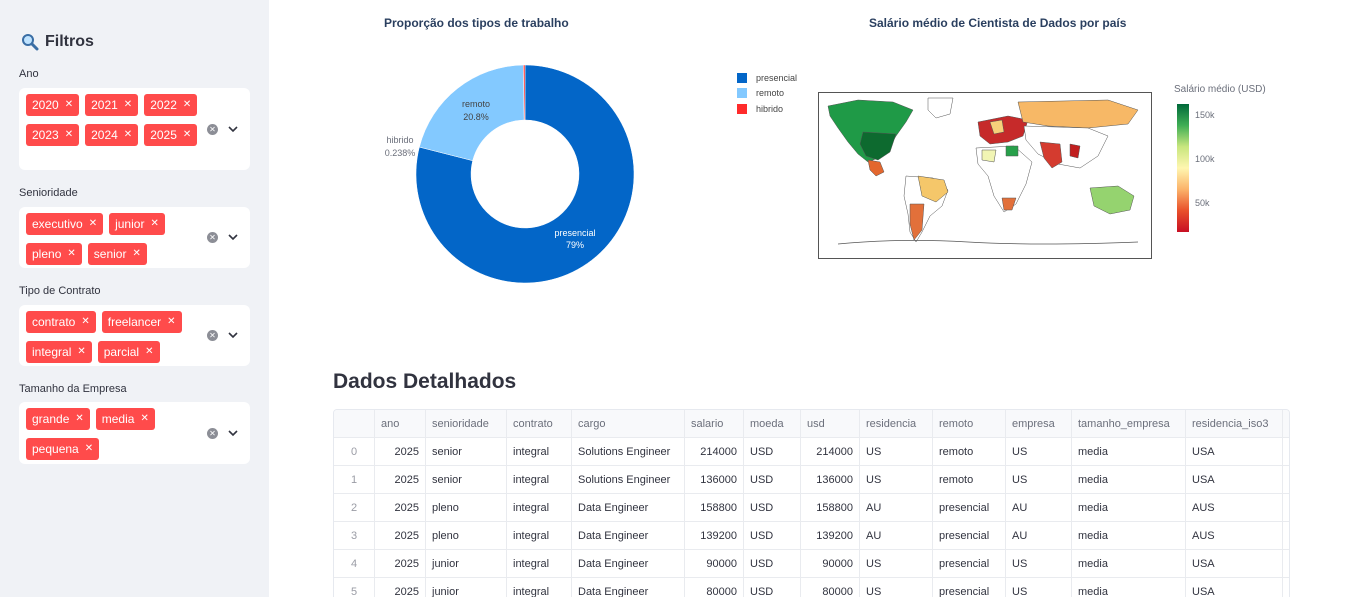  What do you see at coordinates (134, 433) in the screenshot?
I see `multiselect-tamanho: grande ✕ media ✕ pequena ✕ ✕` at bounding box center [134, 433].